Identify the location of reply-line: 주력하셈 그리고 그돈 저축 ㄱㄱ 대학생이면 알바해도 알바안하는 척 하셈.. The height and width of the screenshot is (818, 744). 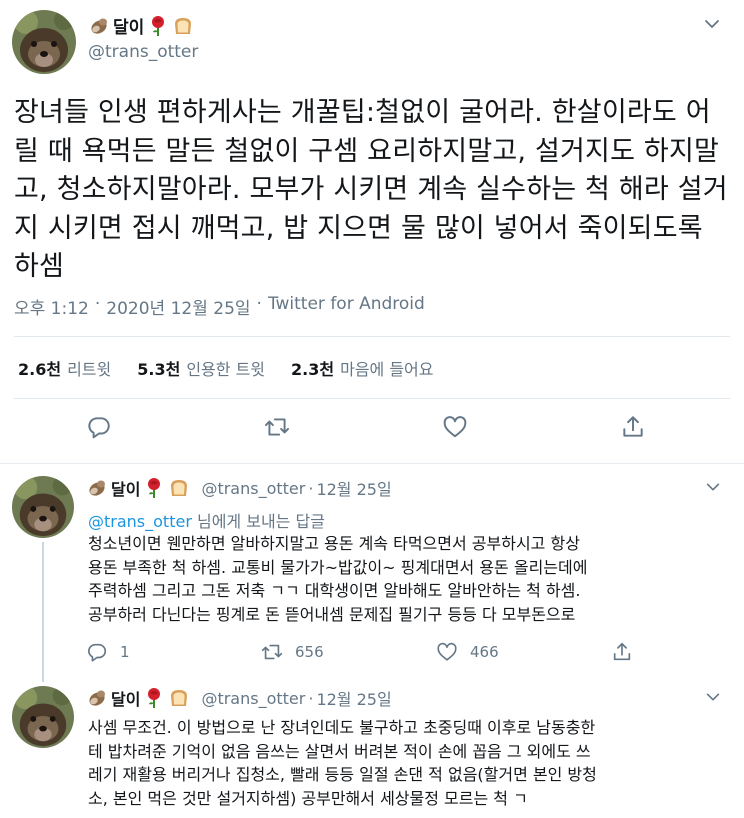
(334, 590).